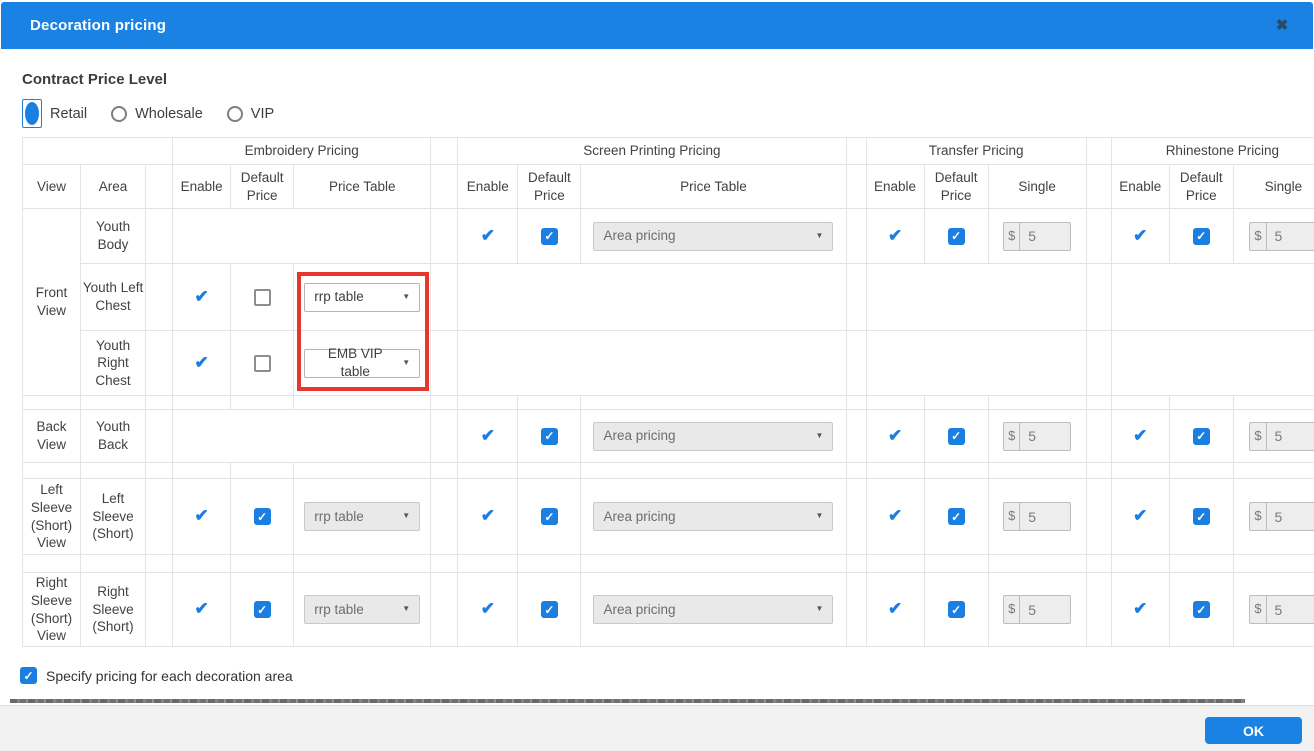  What do you see at coordinates (1212, 151) in the screenshot?
I see `group-header-rhinestone: Rhinestone Pricing` at bounding box center [1212, 151].